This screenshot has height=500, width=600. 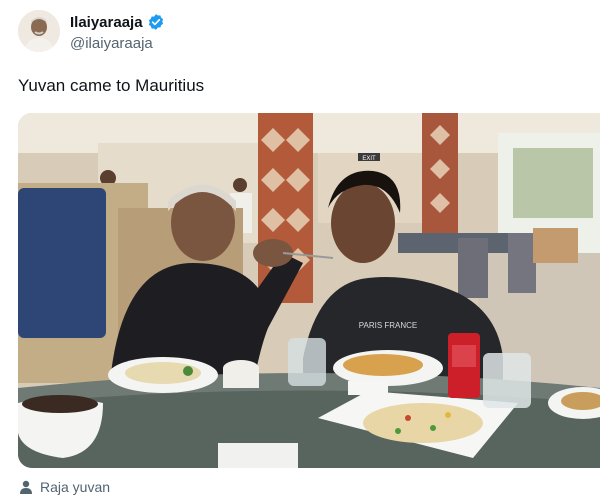 What do you see at coordinates (117, 43) in the screenshot?
I see `author-handle: @ilaiyaraaja` at bounding box center [117, 43].